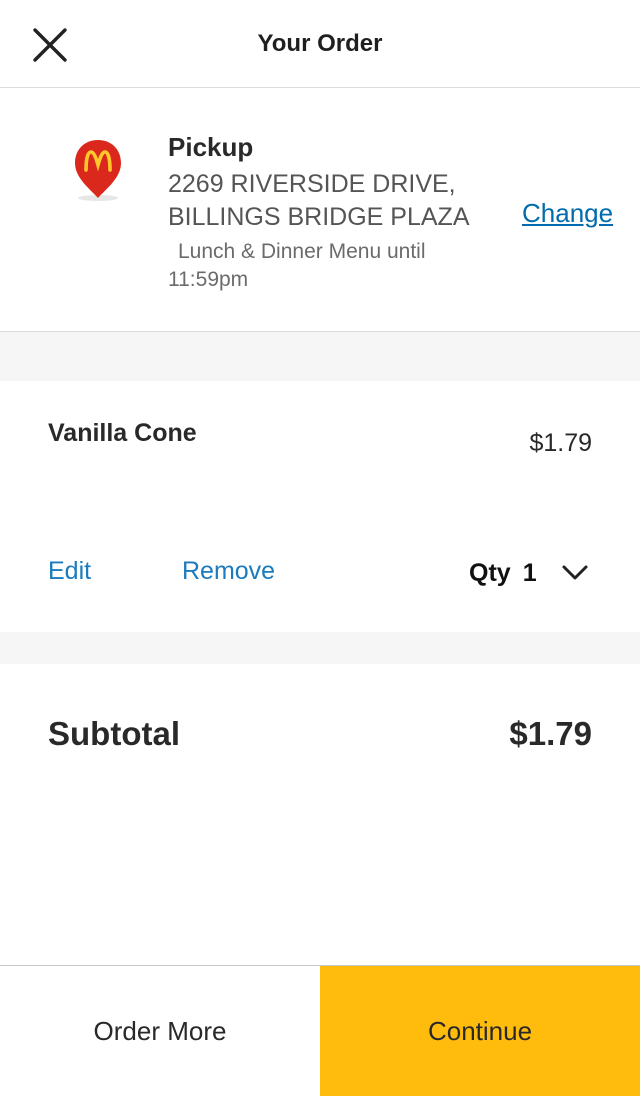  What do you see at coordinates (297, 265) in the screenshot?
I see `menu-hours-note: Lunch & Dinner Menu until 11:59pm` at bounding box center [297, 265].